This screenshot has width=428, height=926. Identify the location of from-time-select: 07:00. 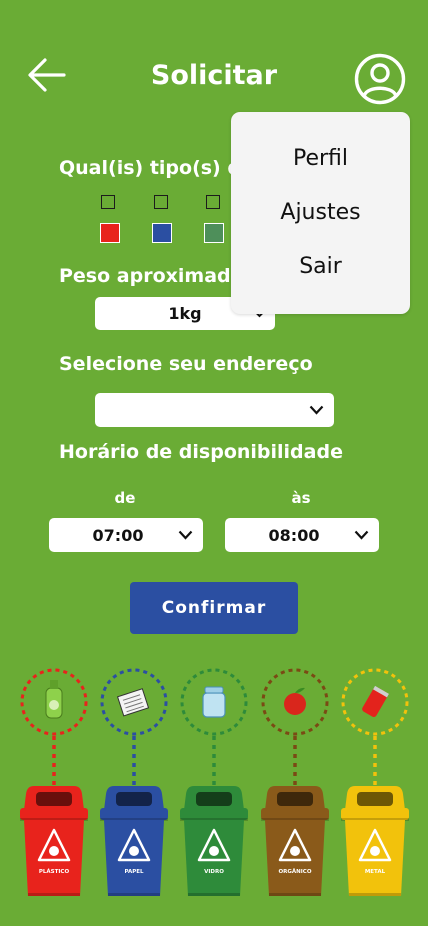
(126, 535).